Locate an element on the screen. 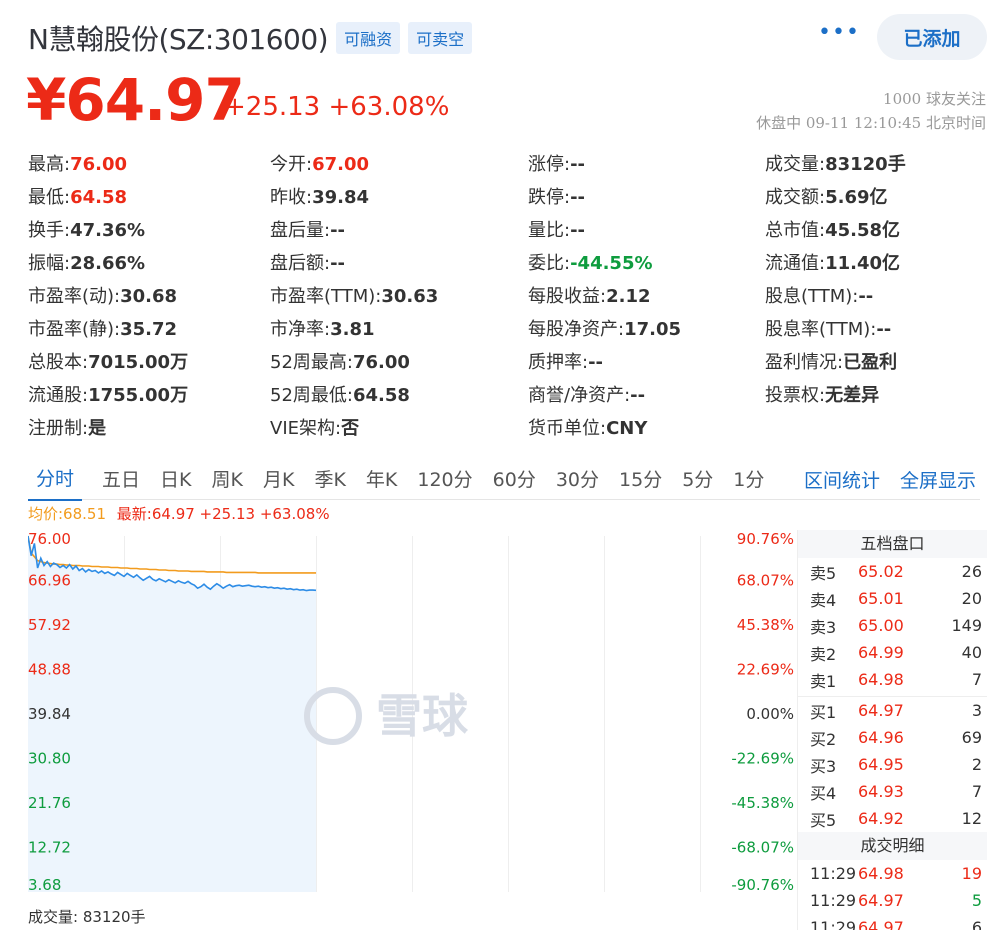 The image size is (1002, 930). stat-label: 每股收益: is located at coordinates (567, 296).